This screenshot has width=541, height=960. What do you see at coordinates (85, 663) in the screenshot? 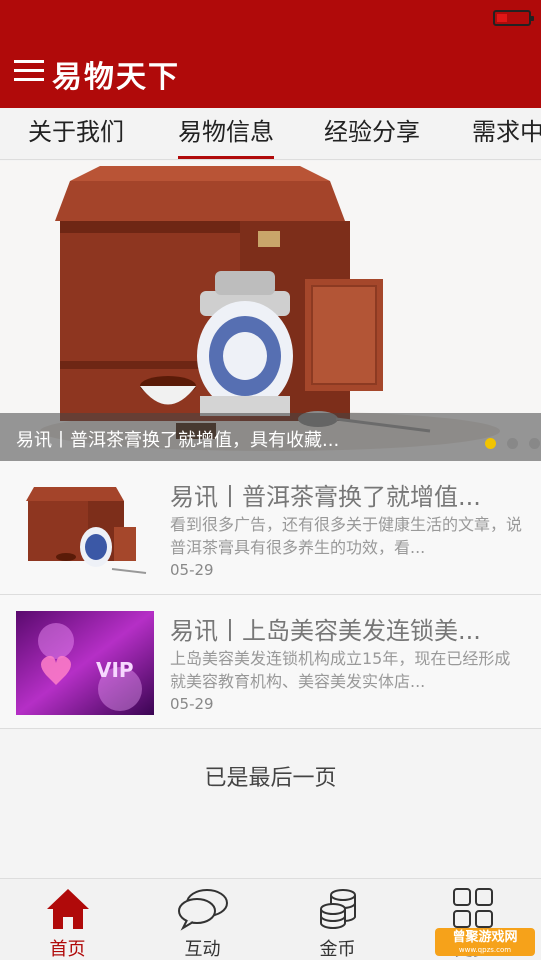
I see `vip-beauty-thumbnail: VIP` at bounding box center [85, 663].